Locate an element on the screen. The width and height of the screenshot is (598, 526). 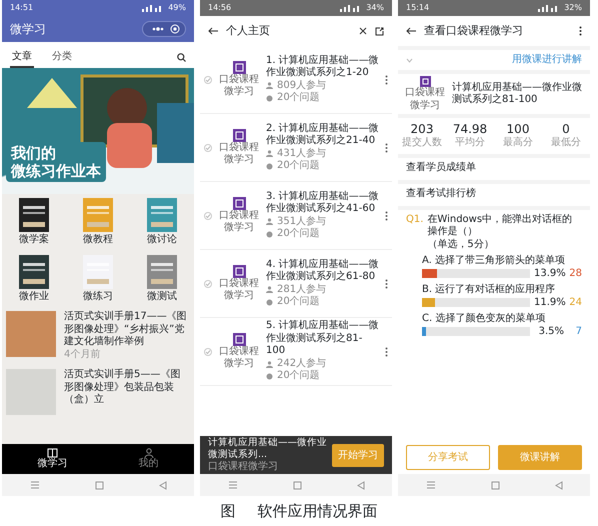
category-label: 微讨论 is located at coordinates (162, 240).